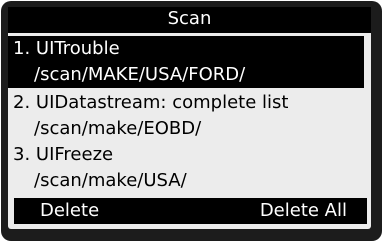 Image resolution: width=383 pixels, height=242 pixels. What do you see at coordinates (151, 102) in the screenshot?
I see `list-item-label: 2. UIDatastream: complete list` at bounding box center [151, 102].